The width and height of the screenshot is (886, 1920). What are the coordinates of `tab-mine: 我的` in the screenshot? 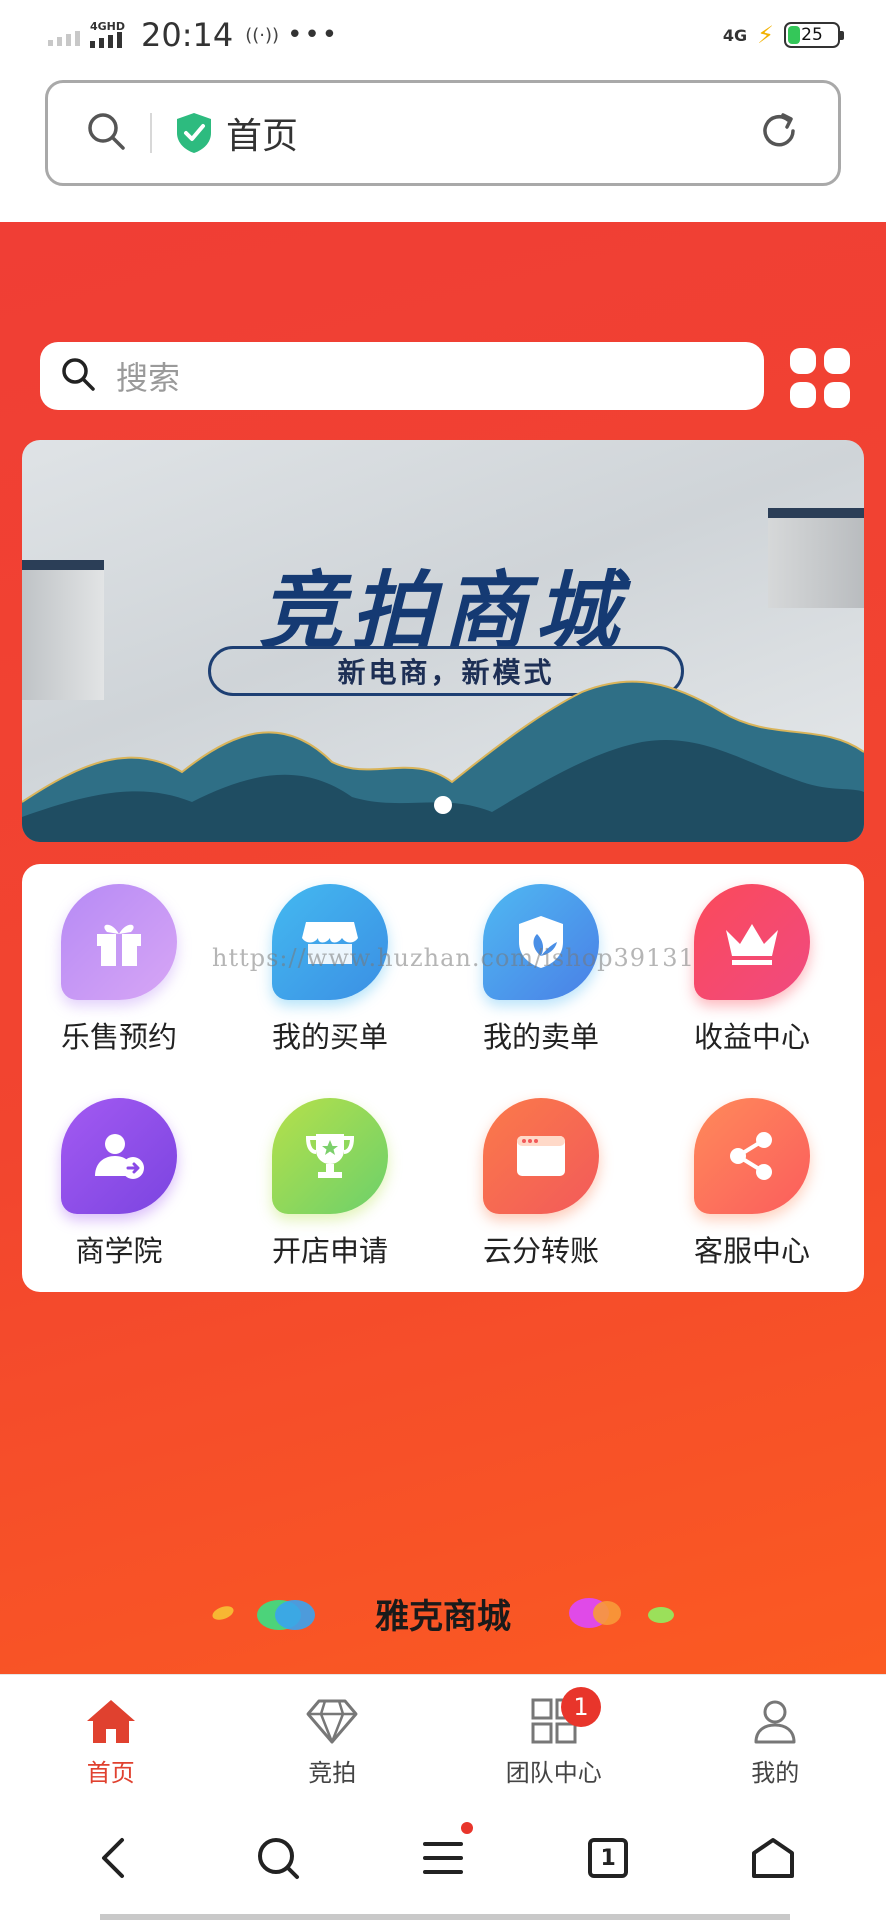 It's located at (775, 1735).